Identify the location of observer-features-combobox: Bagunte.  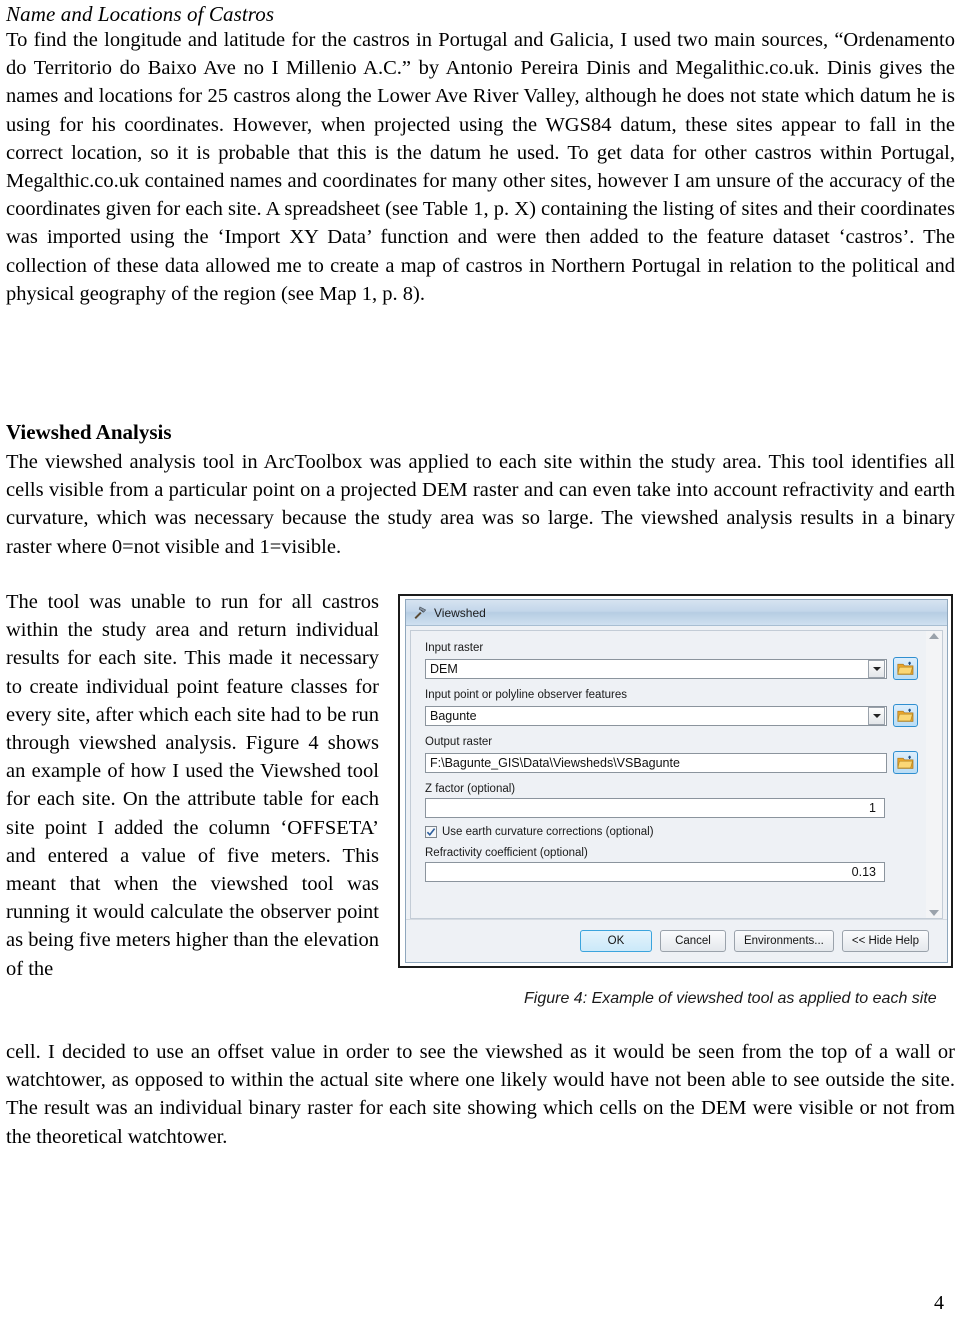
(656, 715).